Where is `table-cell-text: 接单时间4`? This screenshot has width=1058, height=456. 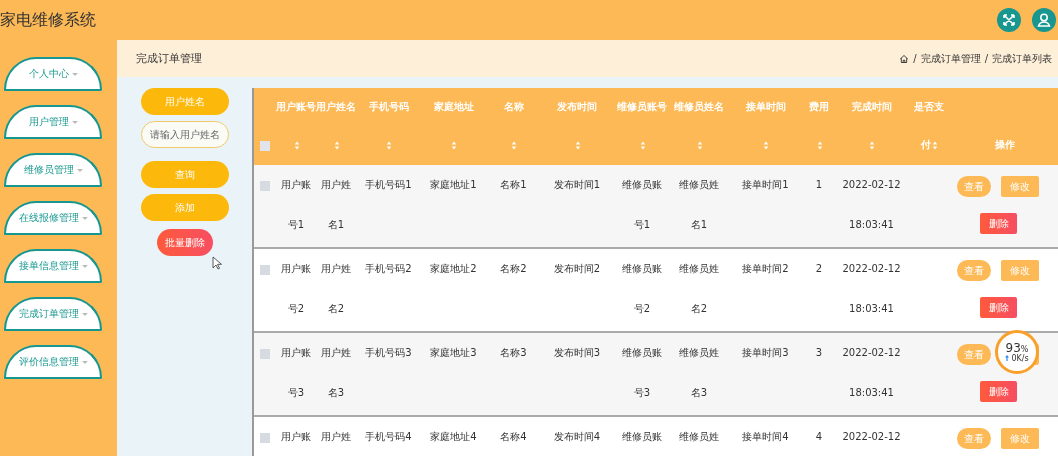 table-cell-text: 接单时间4 is located at coordinates (765, 437).